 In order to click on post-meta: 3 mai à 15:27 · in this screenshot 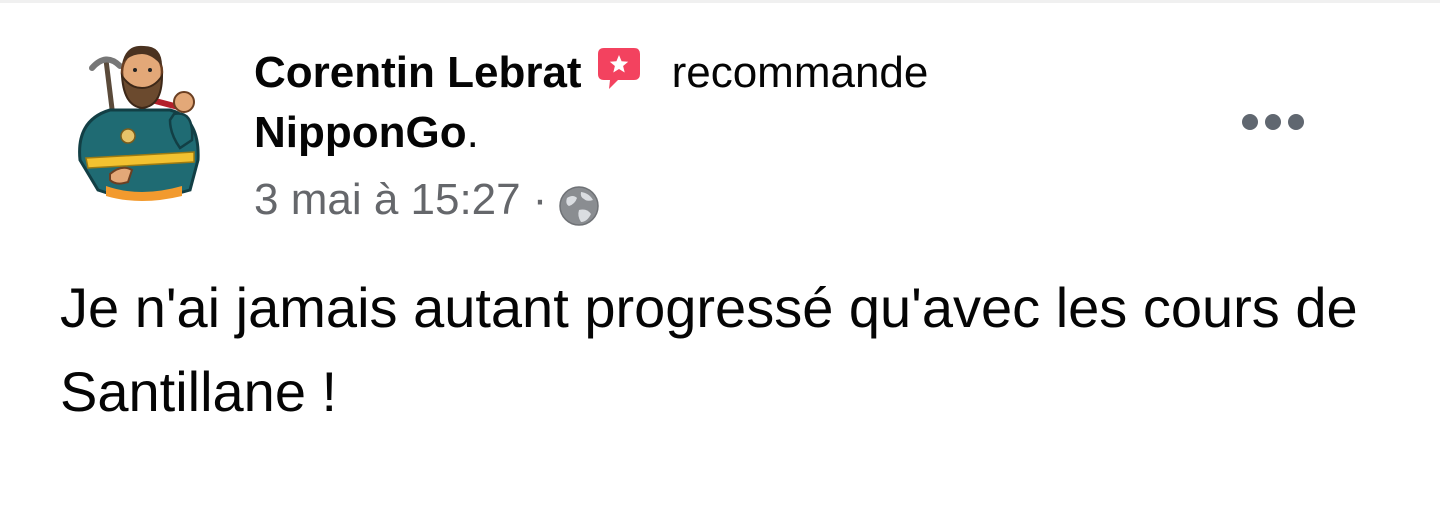, I will do `click(734, 200)`.